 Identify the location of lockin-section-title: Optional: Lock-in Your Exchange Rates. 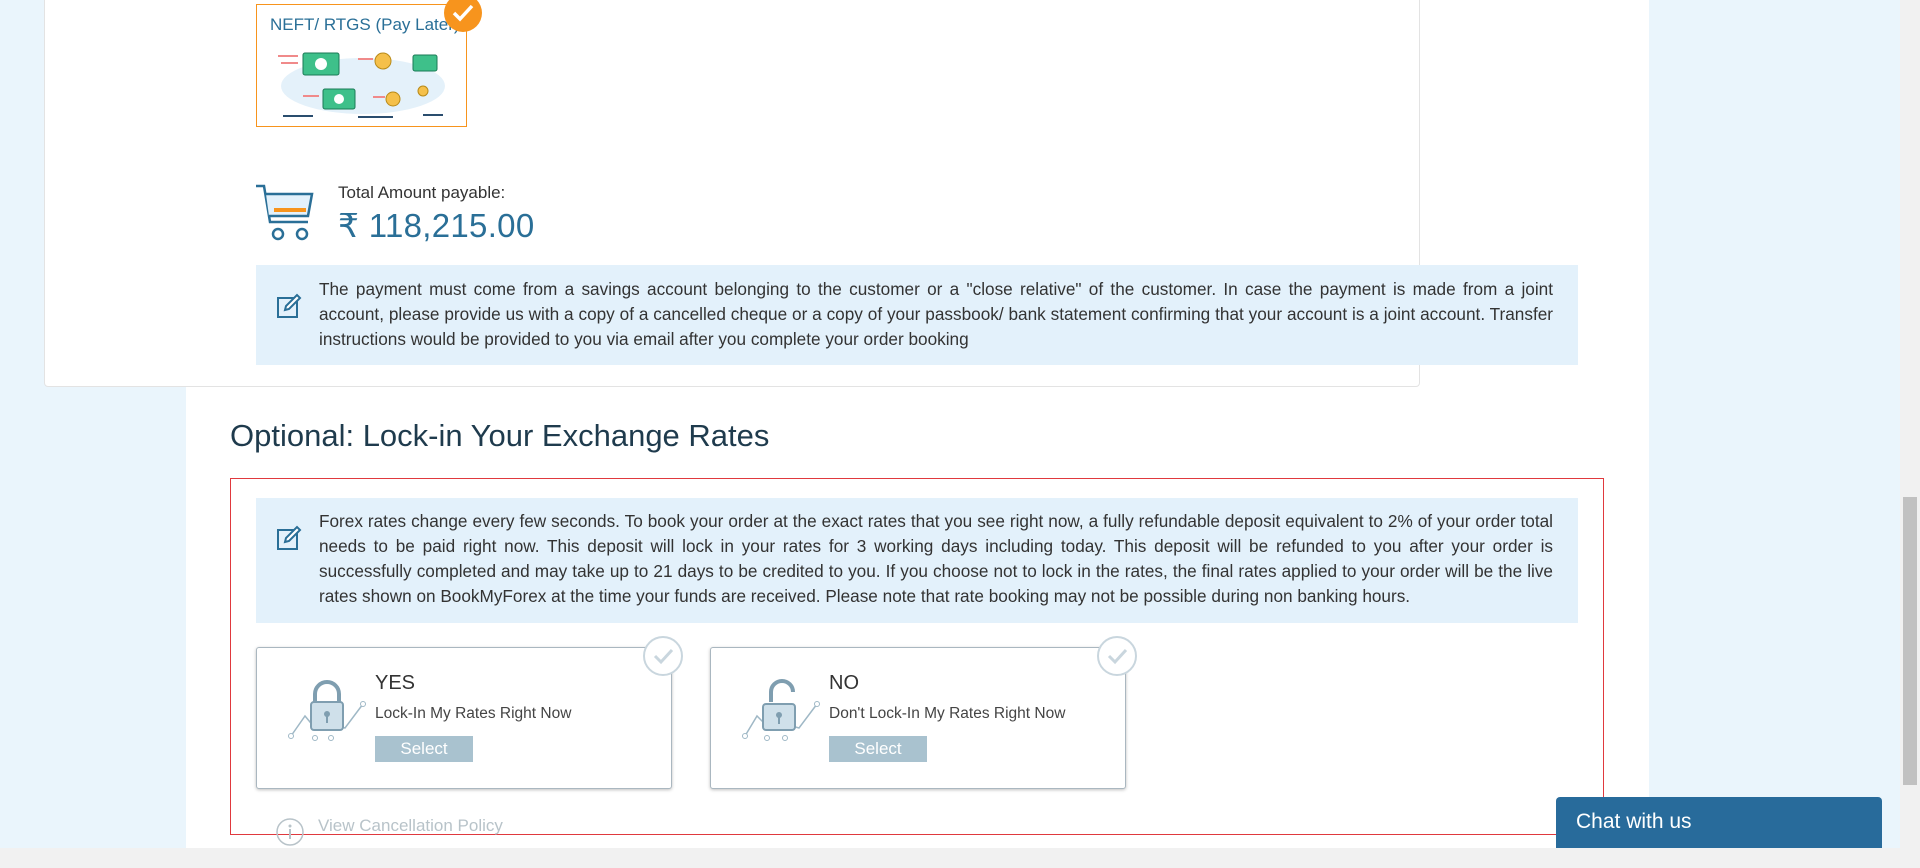
(500, 435).